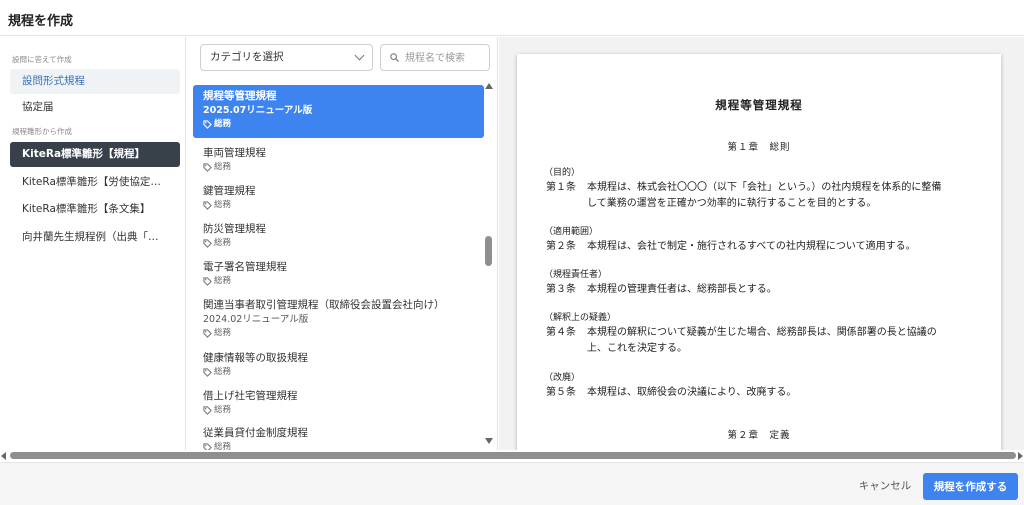 The image size is (1024, 505). Describe the element at coordinates (258, 110) in the screenshot. I see `list-item-version: 2025.07リニューアル版` at that location.